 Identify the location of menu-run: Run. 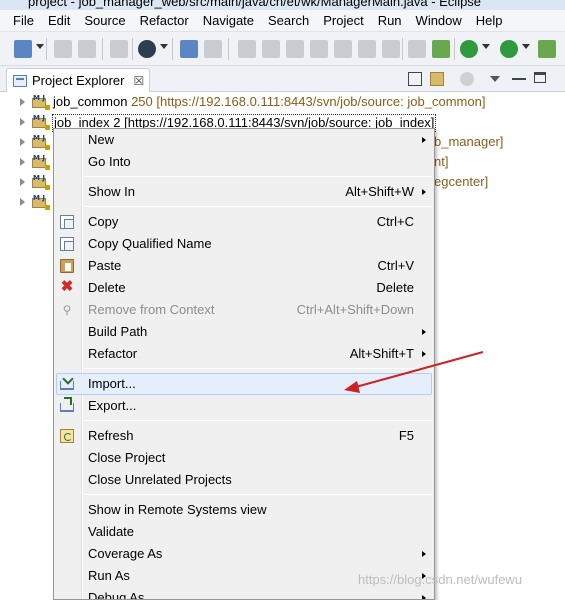
(390, 21).